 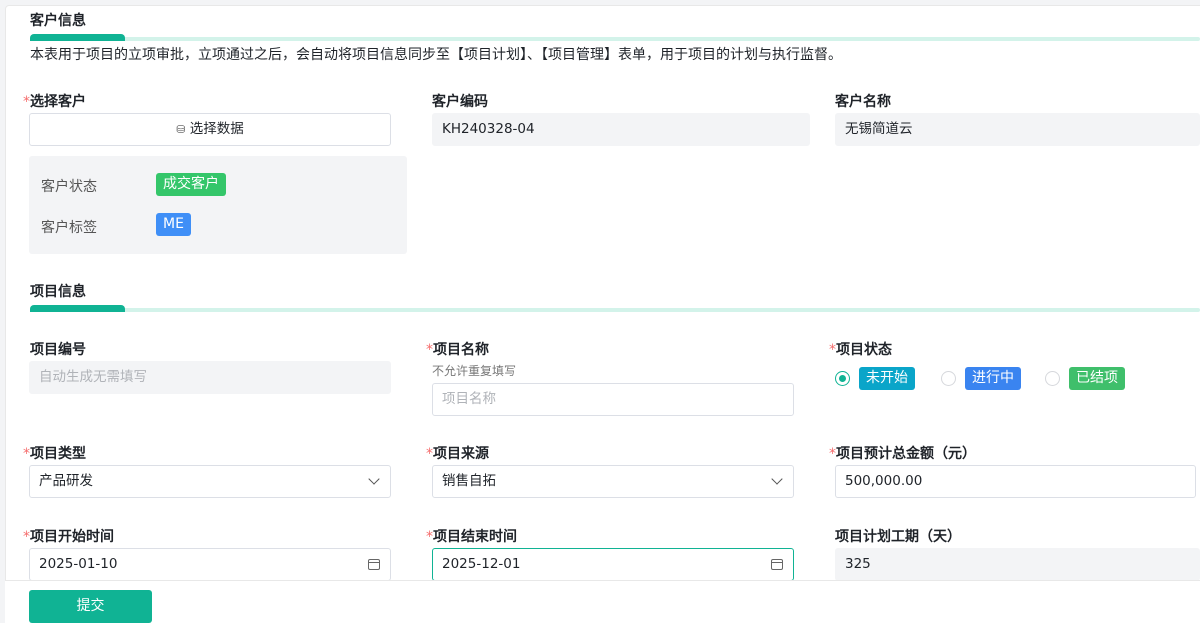 What do you see at coordinates (993, 378) in the screenshot?
I see `status-option-label: 进行中` at bounding box center [993, 378].